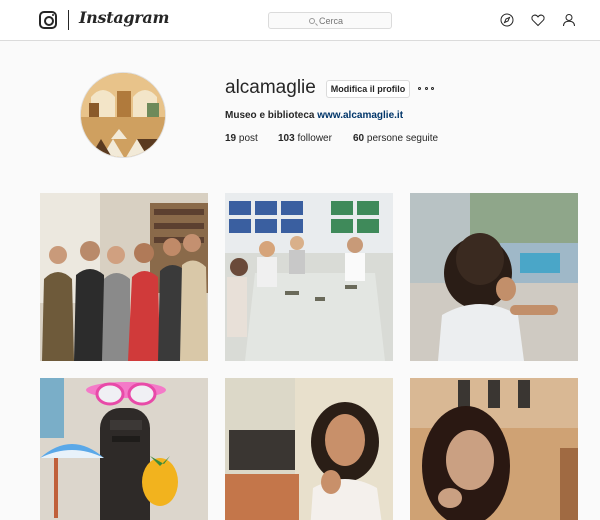 Image resolution: width=600 pixels, height=520 pixels. Describe the element at coordinates (241, 138) in the screenshot. I see `stat-posts: 19 post` at that location.